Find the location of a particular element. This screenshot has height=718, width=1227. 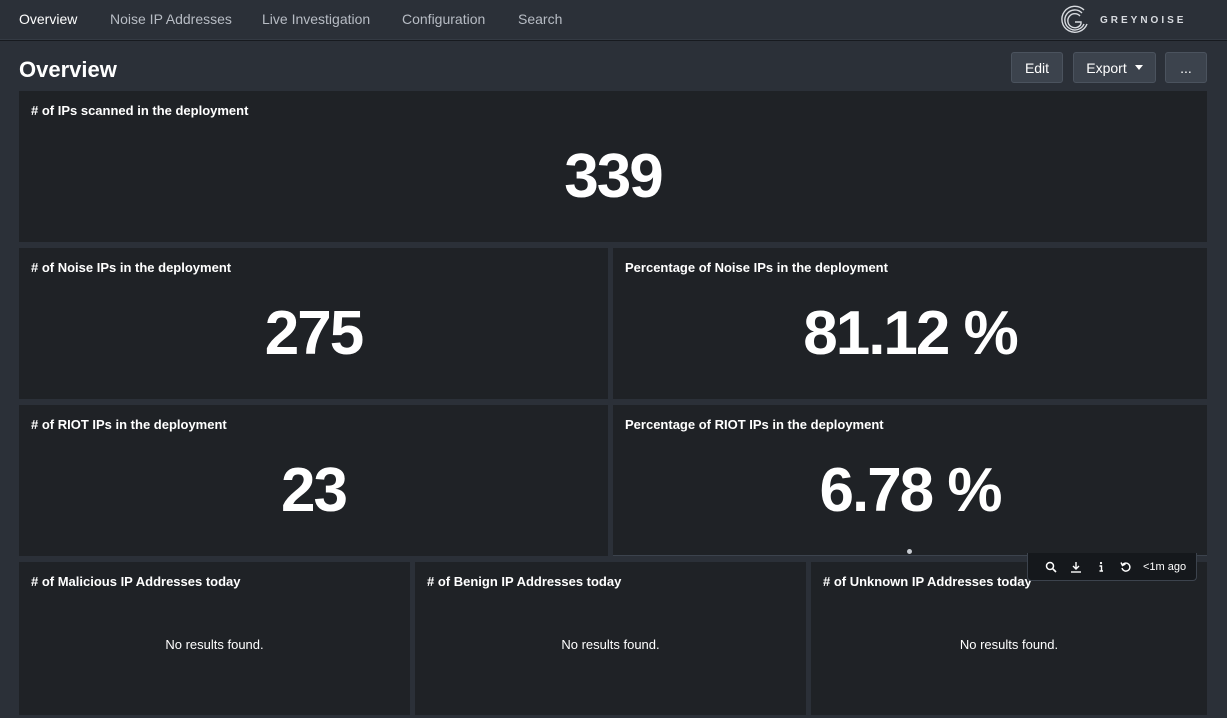

brand-logo: GREYNOISE is located at coordinates (1123, 20).